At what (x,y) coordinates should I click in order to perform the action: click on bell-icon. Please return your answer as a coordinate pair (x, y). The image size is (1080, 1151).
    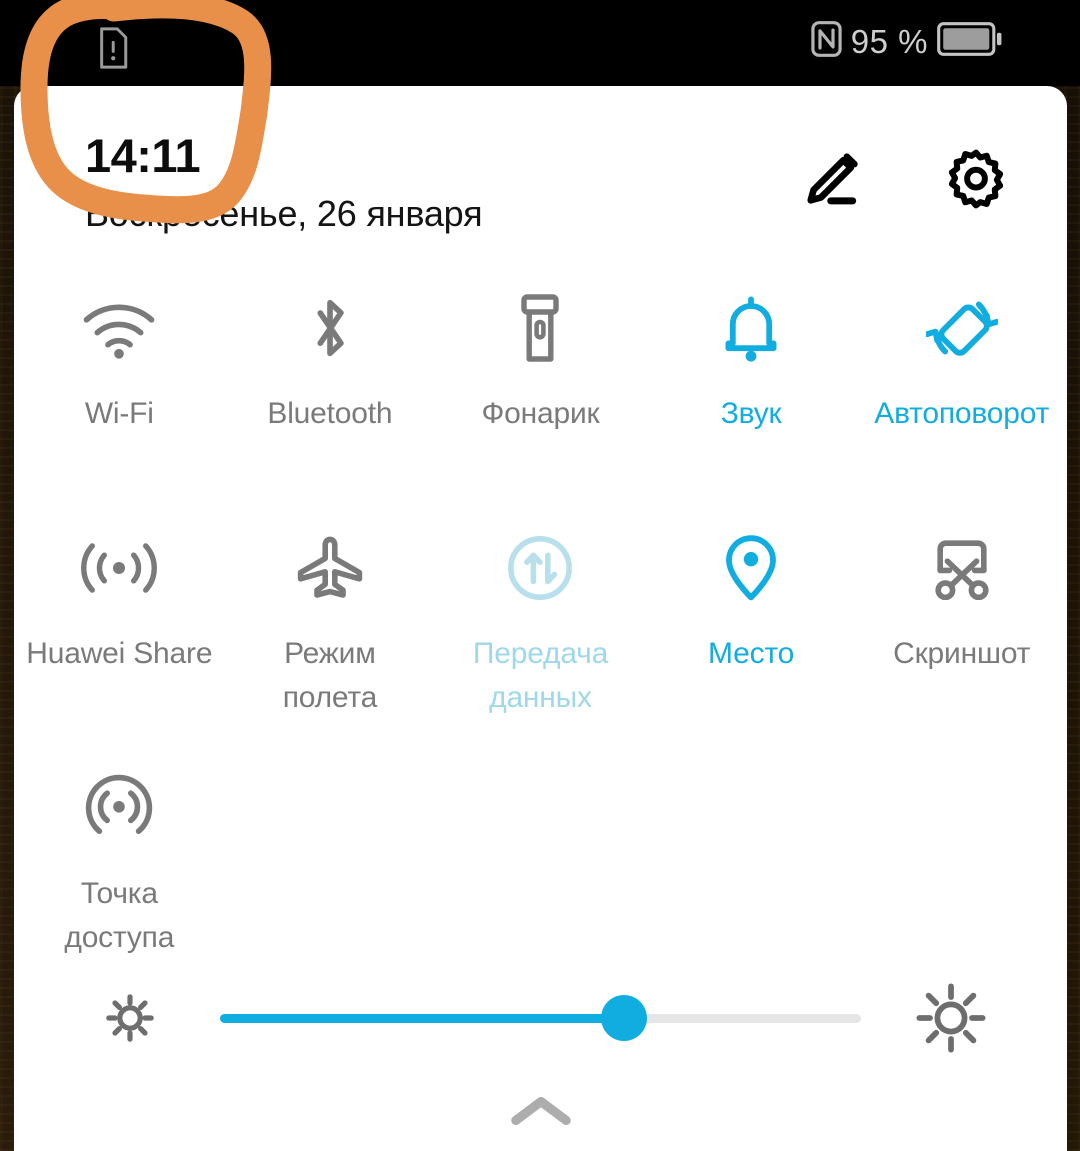
    Looking at the image, I should click on (751, 328).